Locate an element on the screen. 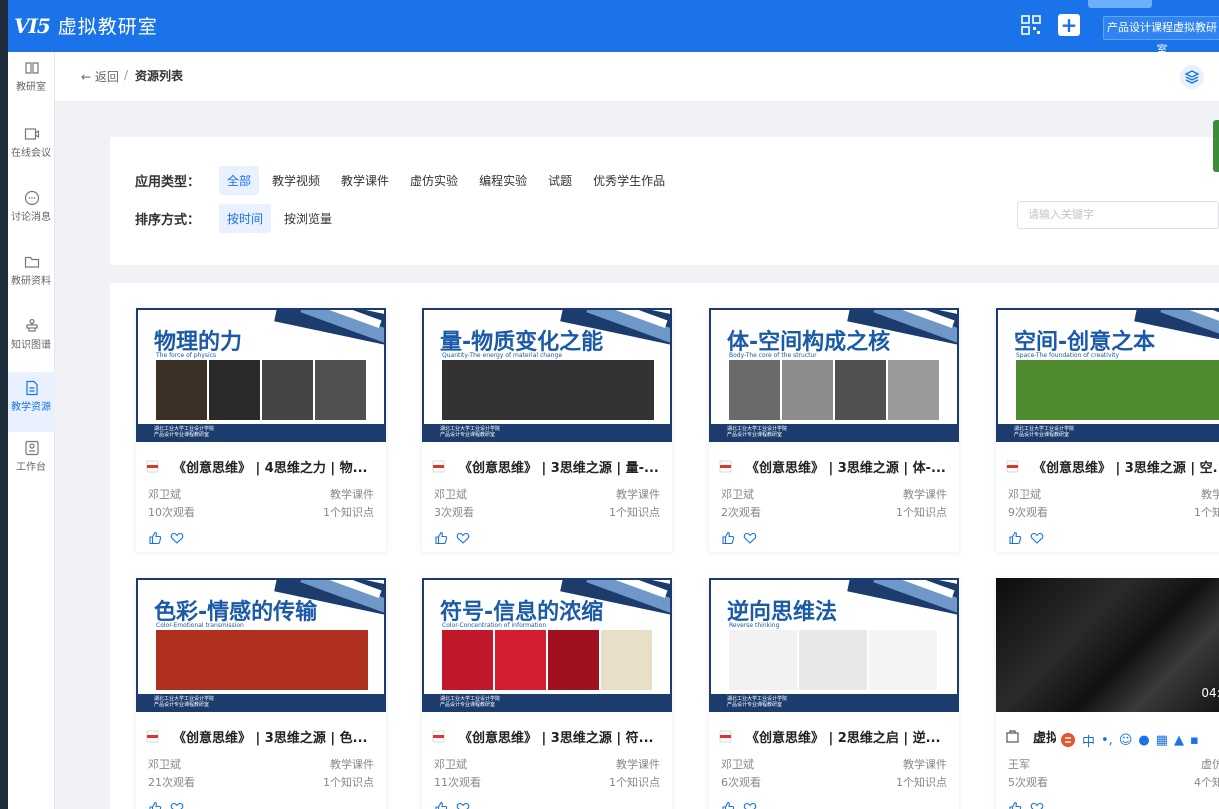 This screenshot has height=809, width=1219. ppt-file-icon is located at coordinates (438, 466).